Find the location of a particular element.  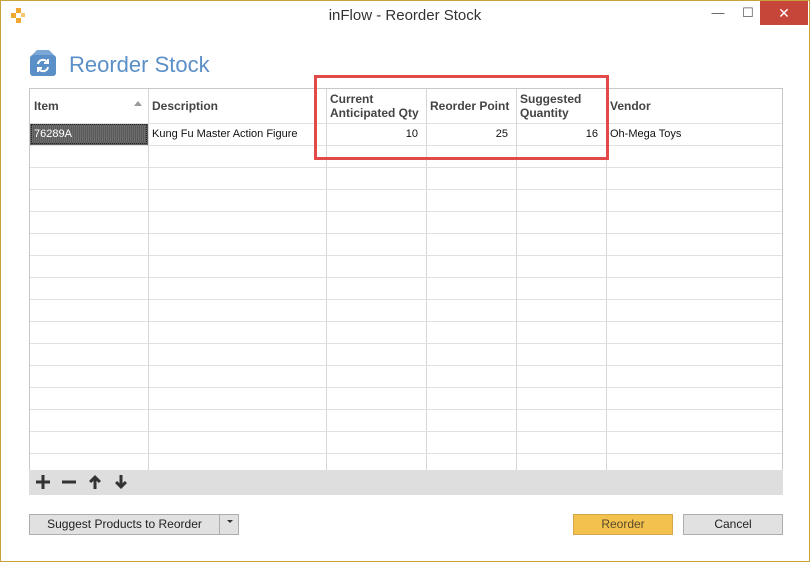

arrow-up-icon is located at coordinates (95, 482).